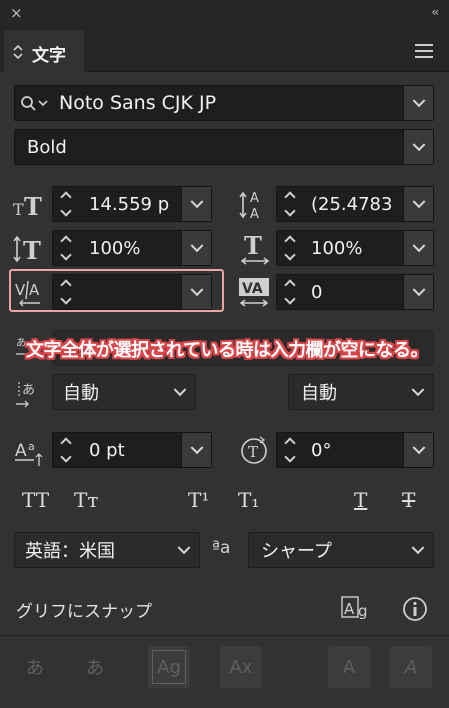 The width and height of the screenshot is (449, 708). I want to click on aki-right-dropdown, so click(418, 392).